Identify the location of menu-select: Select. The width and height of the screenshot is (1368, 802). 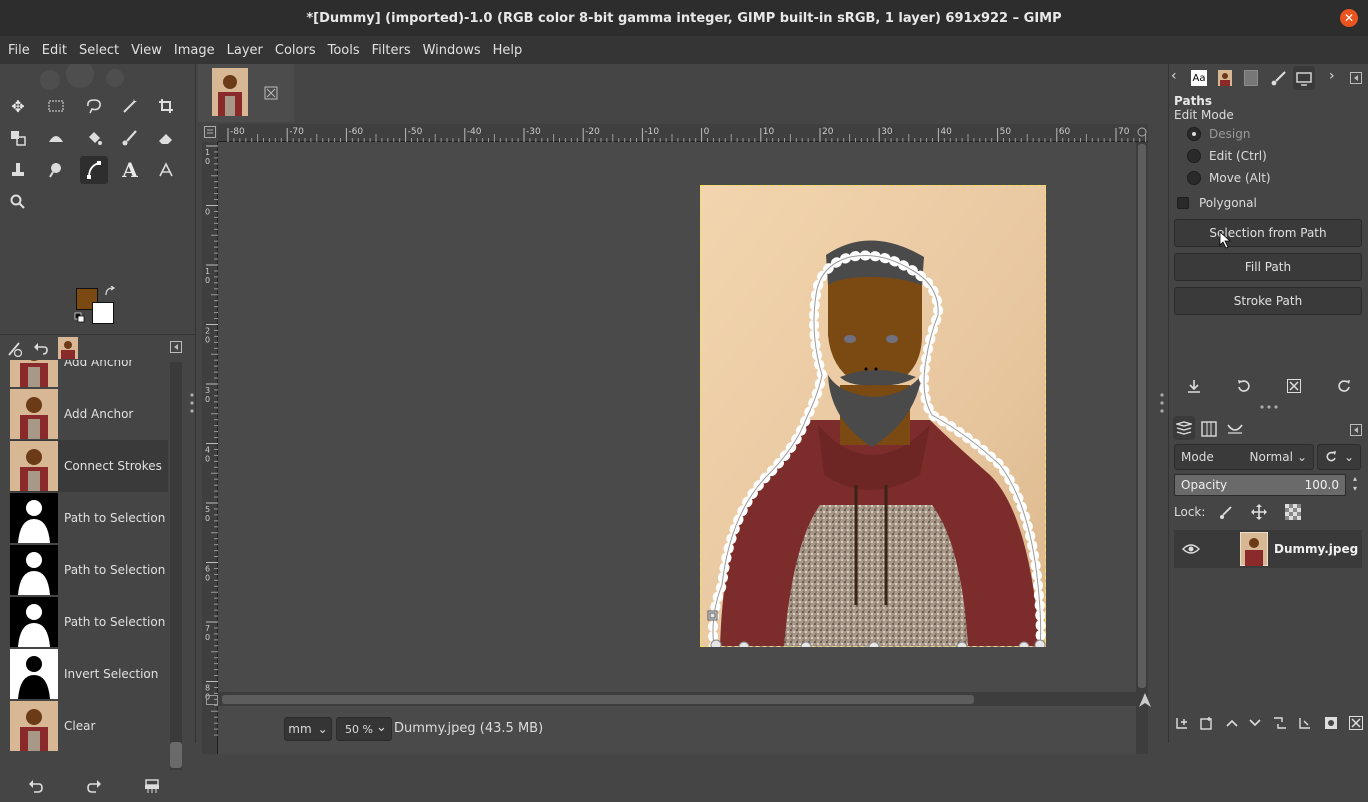
(99, 50).